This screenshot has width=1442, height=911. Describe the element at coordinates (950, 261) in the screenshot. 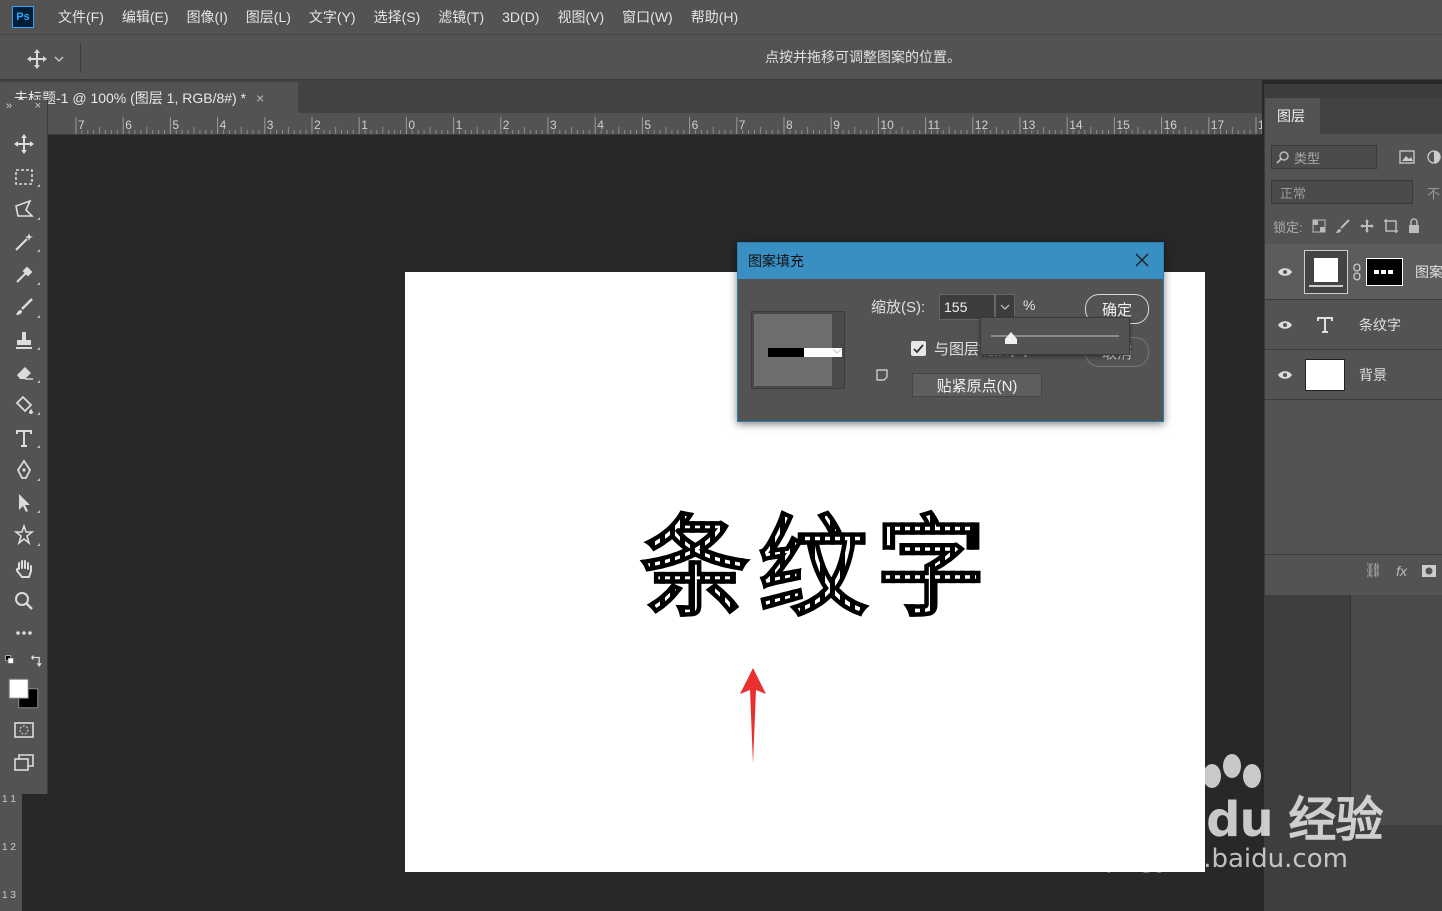

I see `dialog-titlebar: 图案填充` at that location.